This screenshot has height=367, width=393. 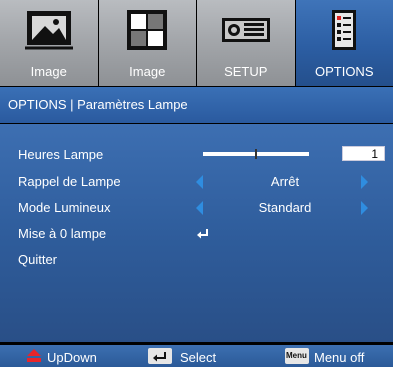 I want to click on footer-updown-label: UpDown, so click(x=72, y=357).